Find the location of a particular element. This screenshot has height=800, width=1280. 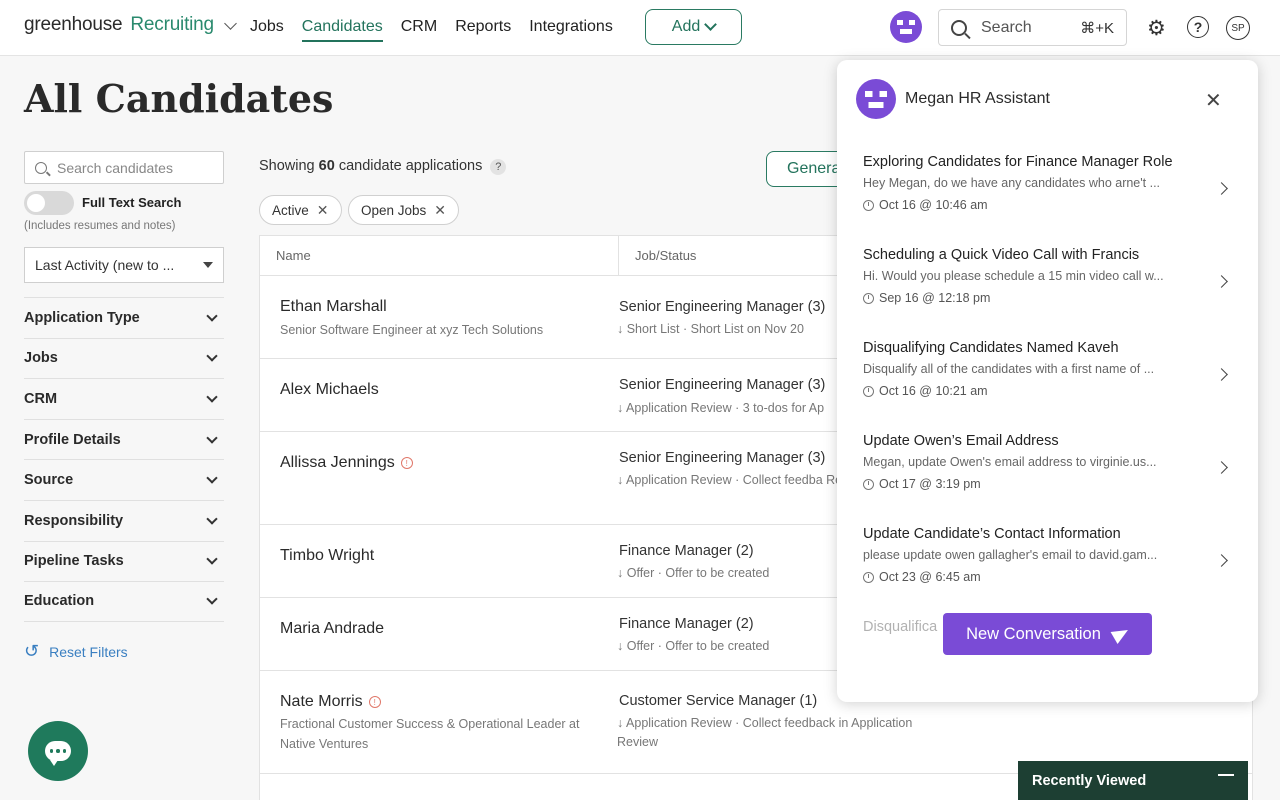

filter-source: Source is located at coordinates (124, 479).